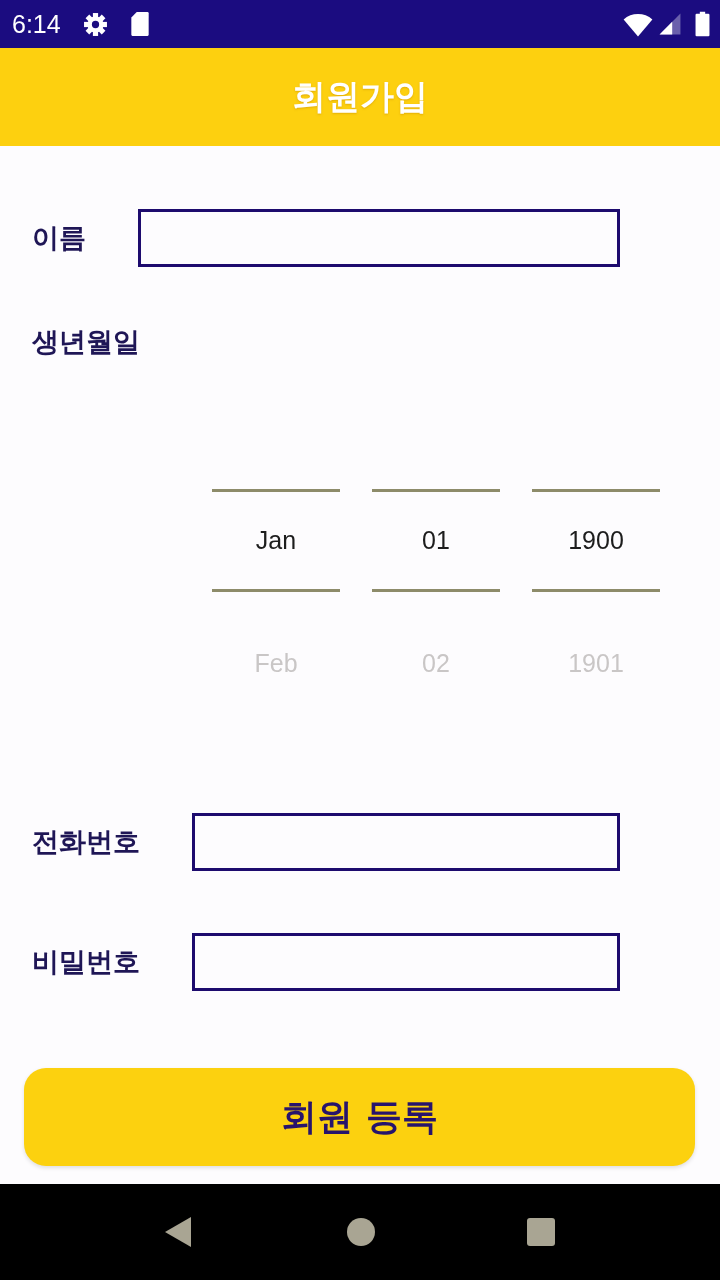 This screenshot has height=1280, width=720. I want to click on settings-icon, so click(95, 24).